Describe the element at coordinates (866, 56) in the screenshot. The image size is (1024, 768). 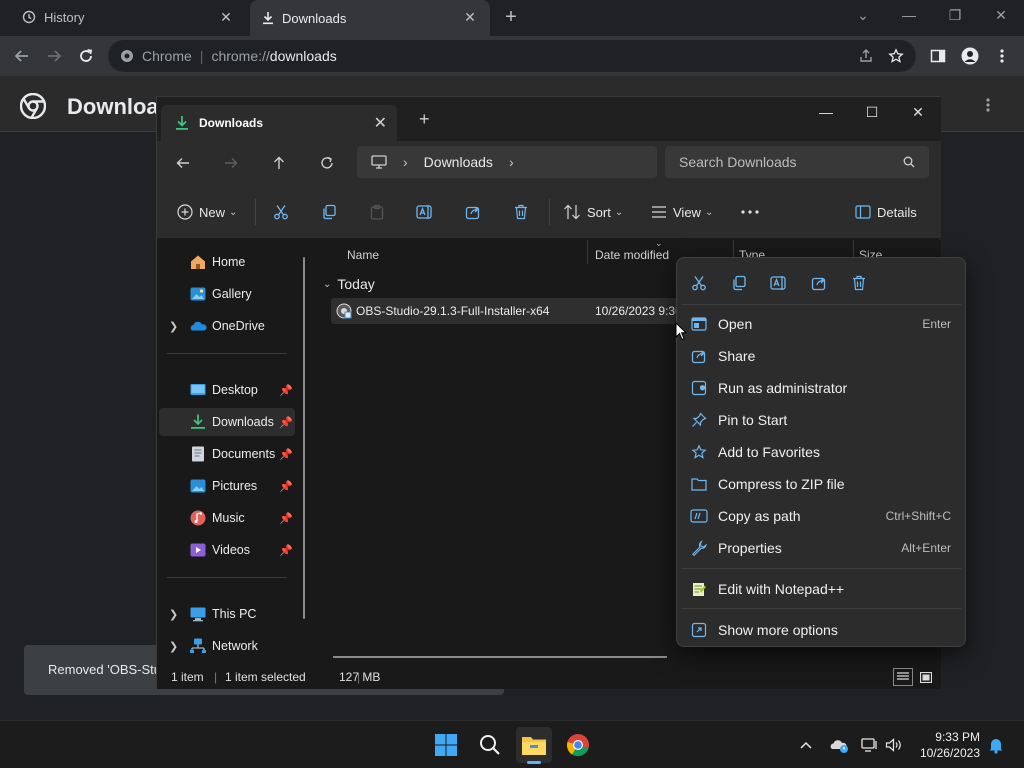
I see `share-page-icon` at that location.